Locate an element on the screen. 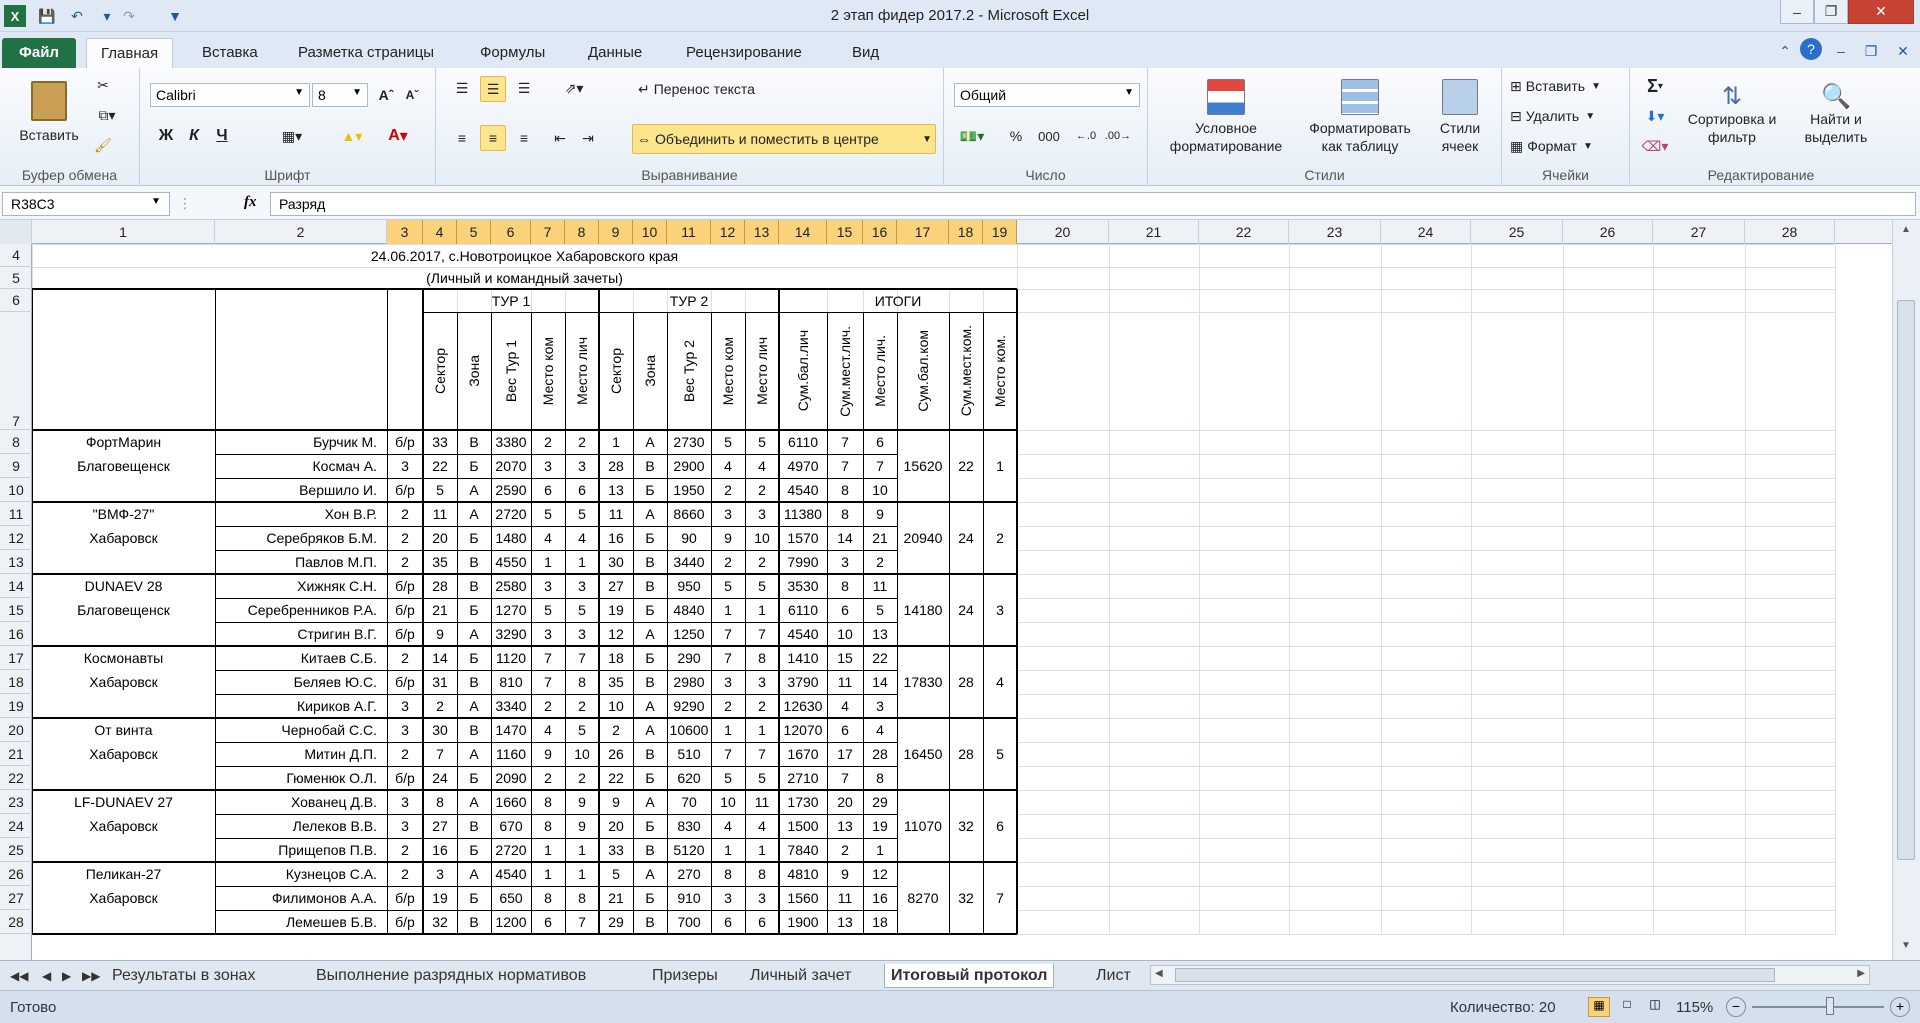 This screenshot has width=1920, height=1023. player-name: Павлов М.П. is located at coordinates (301, 562).